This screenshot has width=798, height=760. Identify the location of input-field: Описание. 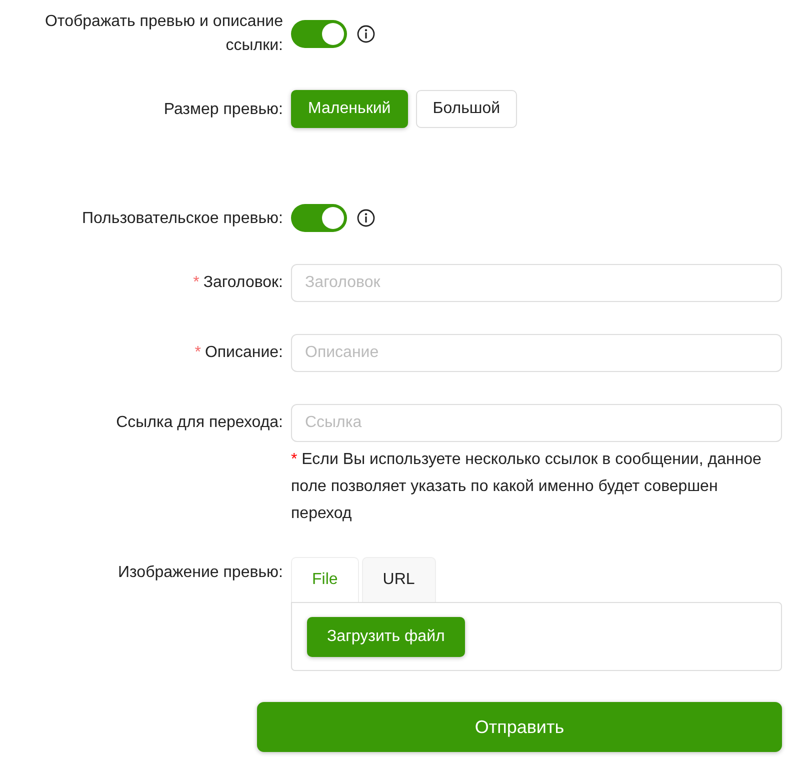
(536, 353).